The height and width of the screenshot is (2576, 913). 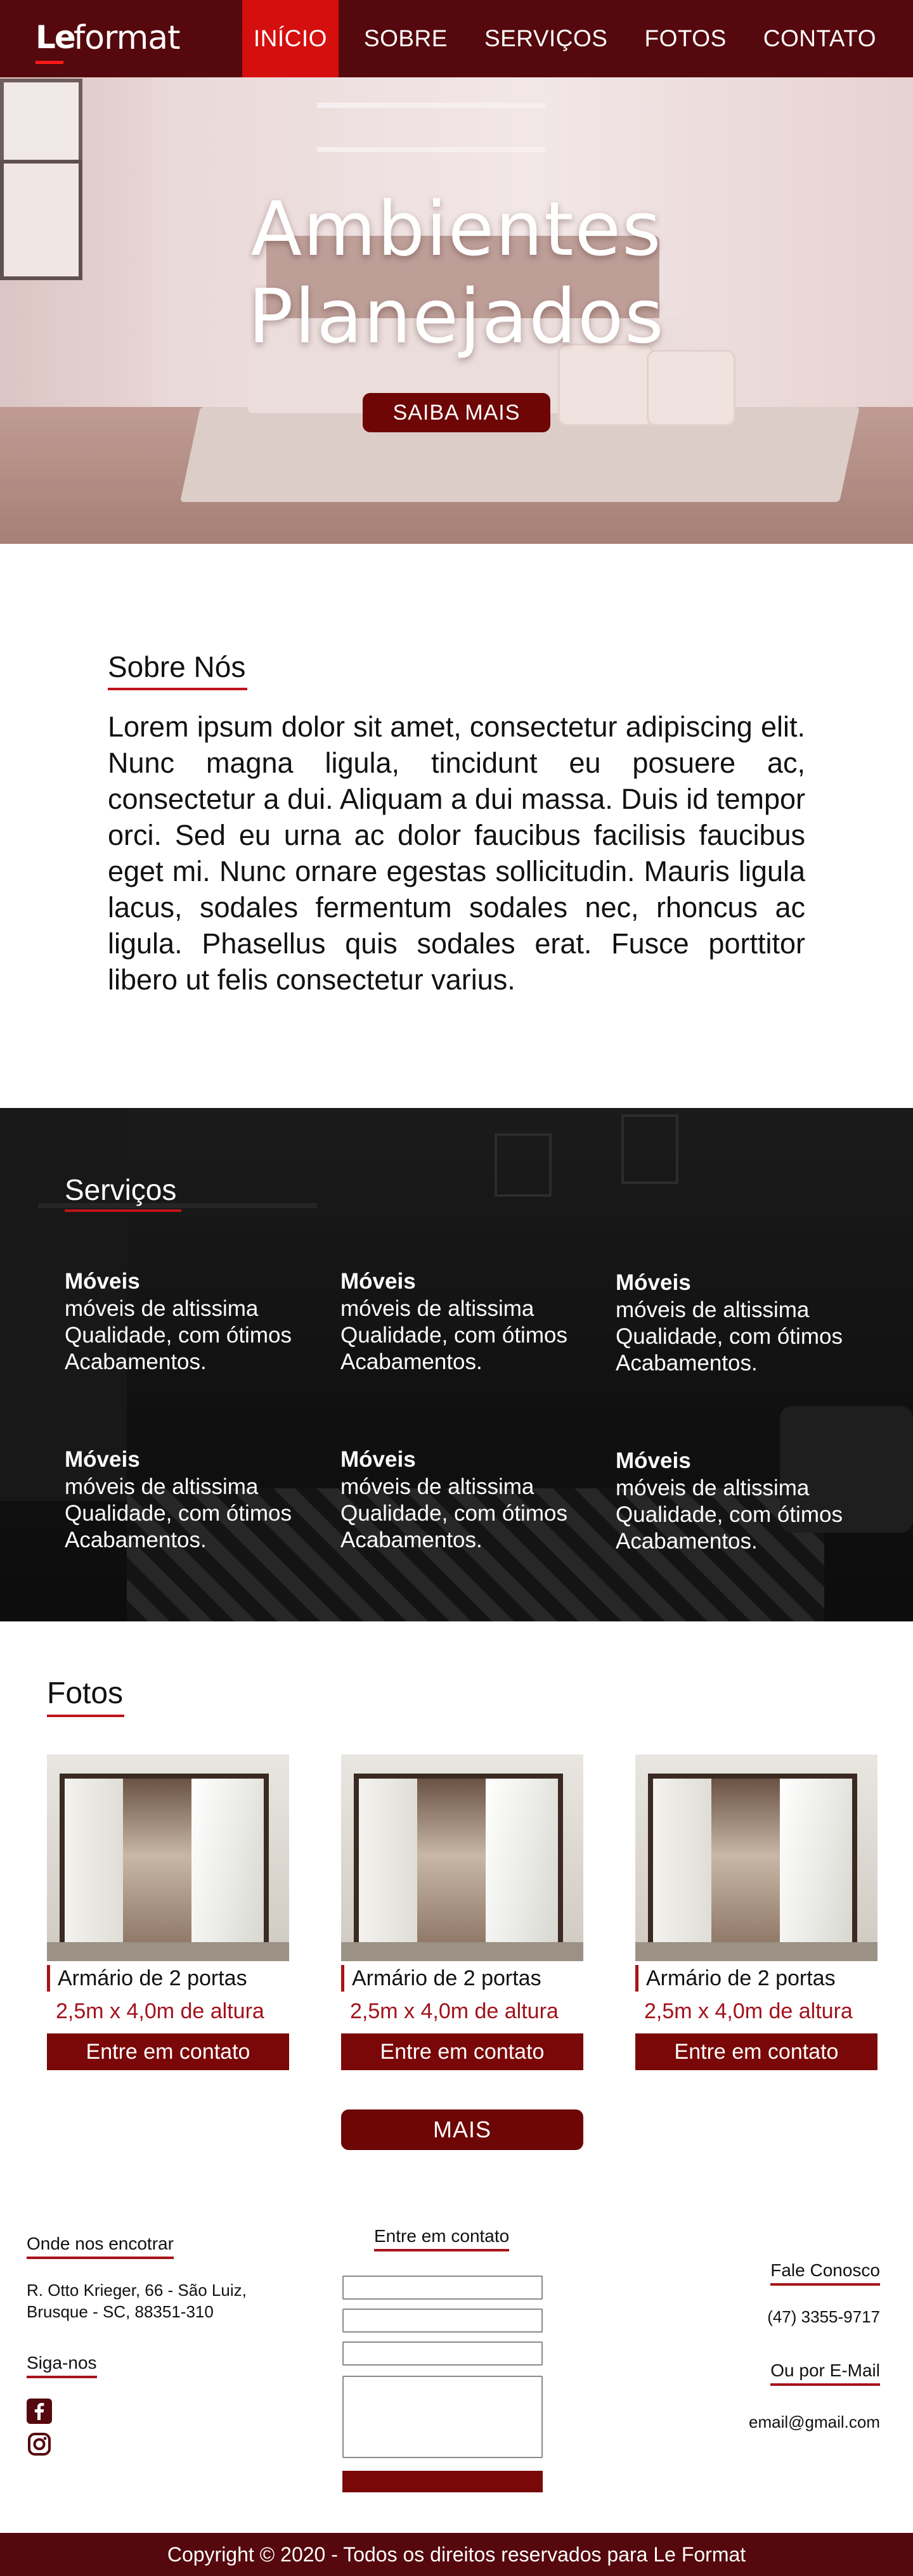 I want to click on logo: Le format, so click(x=112, y=41).